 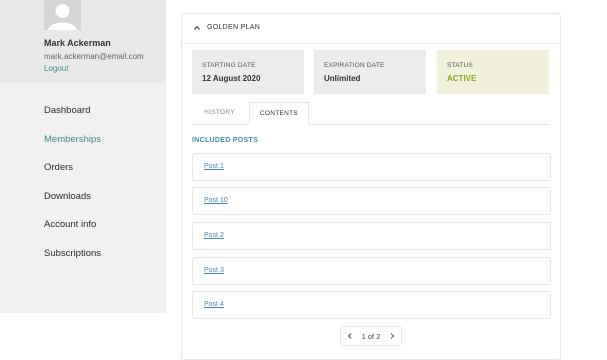 What do you see at coordinates (214, 304) in the screenshot?
I see `post-link: Post 4` at bounding box center [214, 304].